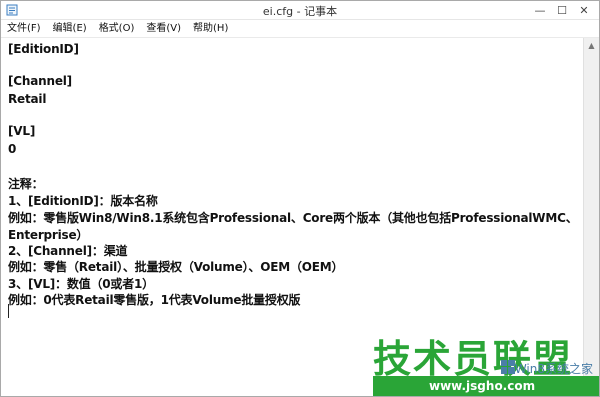 The height and width of the screenshot is (397, 600). What do you see at coordinates (27, 99) in the screenshot?
I see `text-line: Retail` at bounding box center [27, 99].